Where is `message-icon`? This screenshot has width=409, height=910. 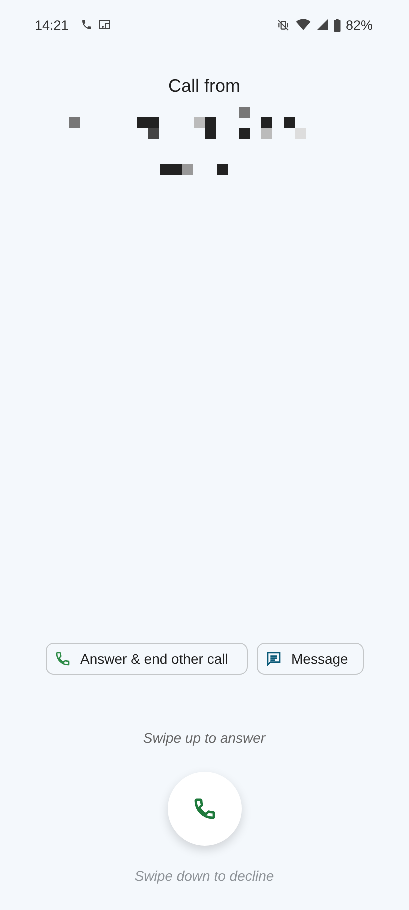 message-icon is located at coordinates (274, 659).